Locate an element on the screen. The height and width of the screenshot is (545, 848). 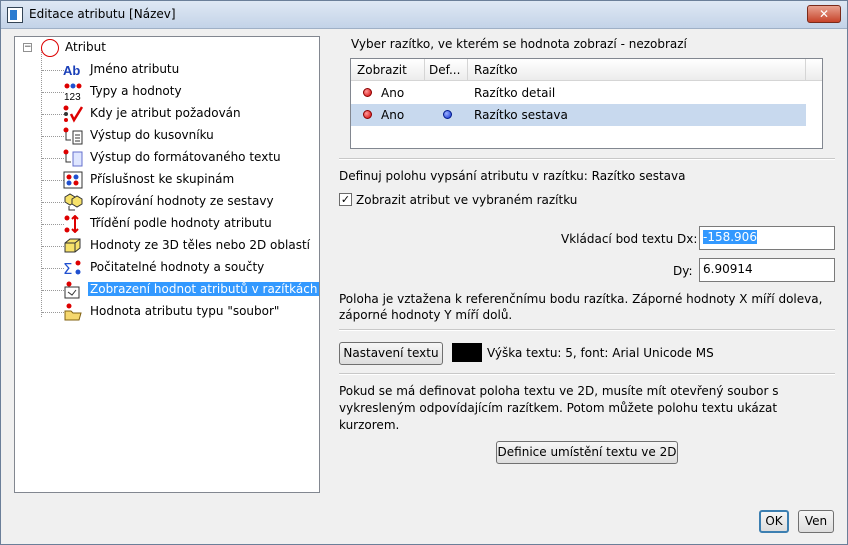
position-note-line2: záporné hodnoty Y míří dolů. is located at coordinates (426, 315).